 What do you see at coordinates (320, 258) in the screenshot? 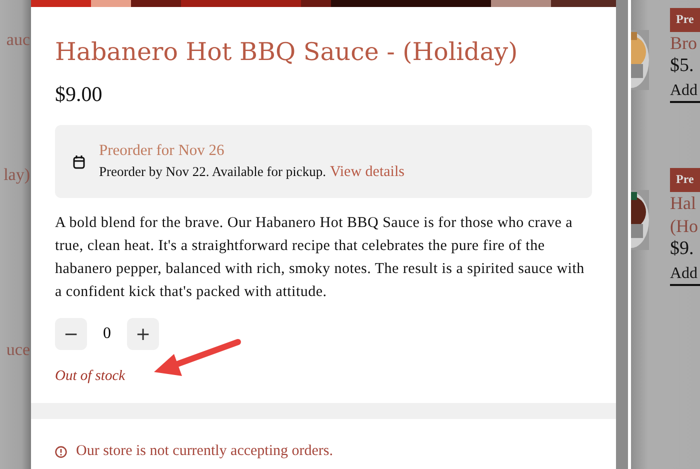
I see `product-description: A bold blend for the brave. Our Habanero Hot BBQ Sauce is for those who crave a true, clean heat. It's a straightforward recipe that celebrates the pure fire of the habanero pepper, balanced with rich, smoky notes. The result is a spirited sauce with a confident kick that's packed with attitude.` at bounding box center [320, 258].